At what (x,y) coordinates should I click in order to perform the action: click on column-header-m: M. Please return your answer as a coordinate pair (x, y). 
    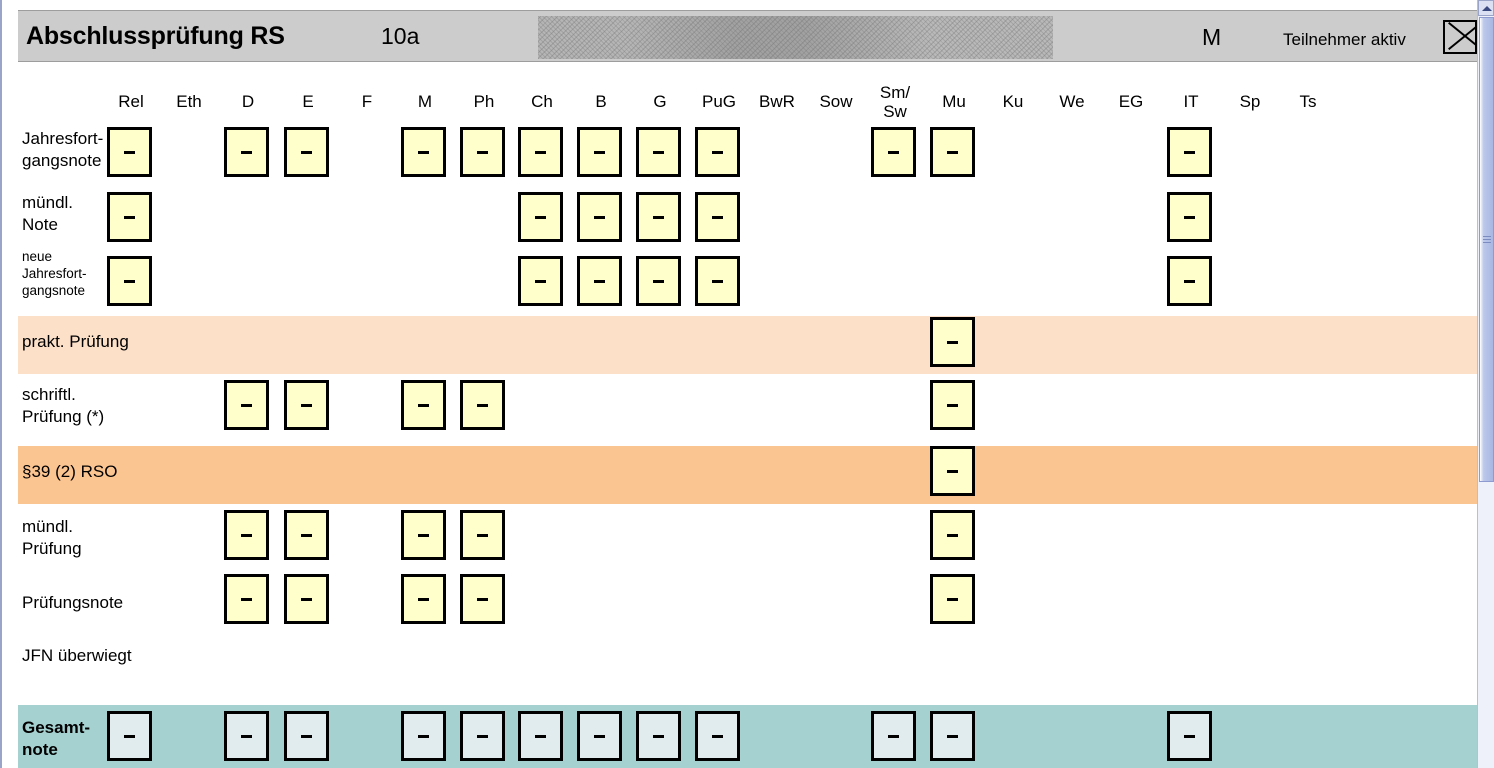
    Looking at the image, I should click on (425, 101).